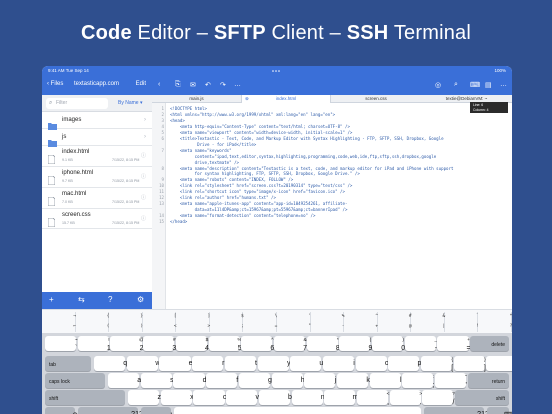 The height and width of the screenshot is (414, 552). Describe the element at coordinates (97, 156) in the screenshot. I see `file-row: index.html 9.1 KB 7/15/22, 8:15 PM ⓘ` at that location.